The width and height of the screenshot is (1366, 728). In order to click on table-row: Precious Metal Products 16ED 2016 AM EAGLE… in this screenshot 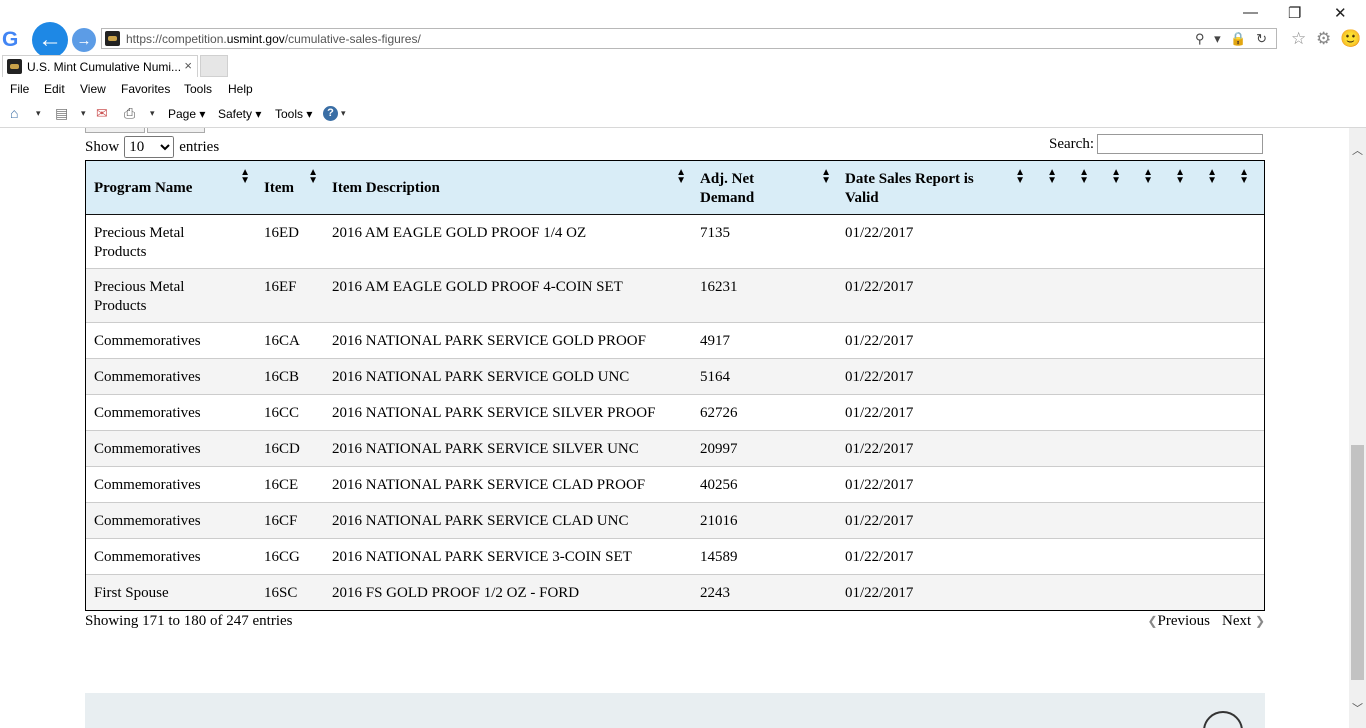, I will do `click(675, 242)`.